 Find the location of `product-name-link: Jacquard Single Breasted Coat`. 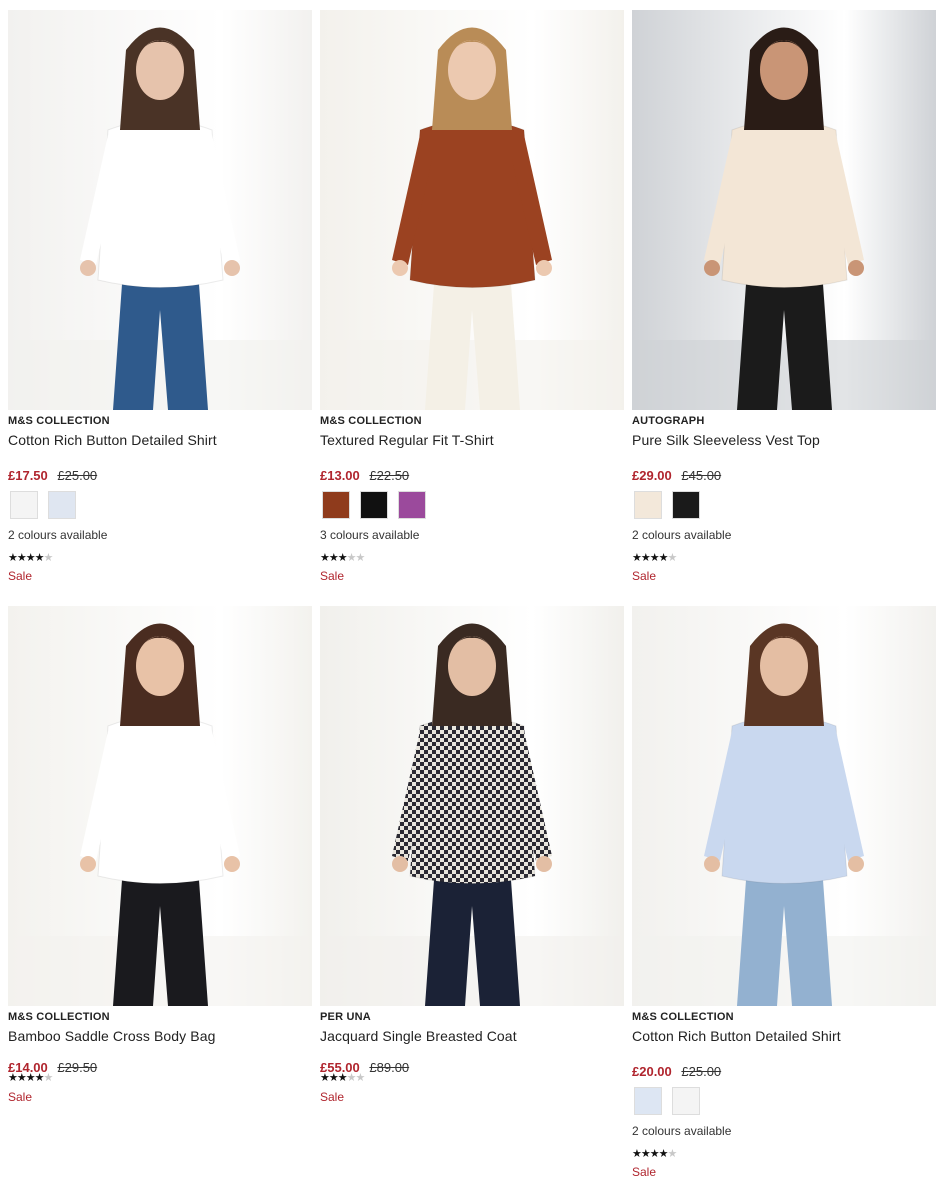

product-name-link: Jacquard Single Breasted Coat is located at coordinates (418, 1036).